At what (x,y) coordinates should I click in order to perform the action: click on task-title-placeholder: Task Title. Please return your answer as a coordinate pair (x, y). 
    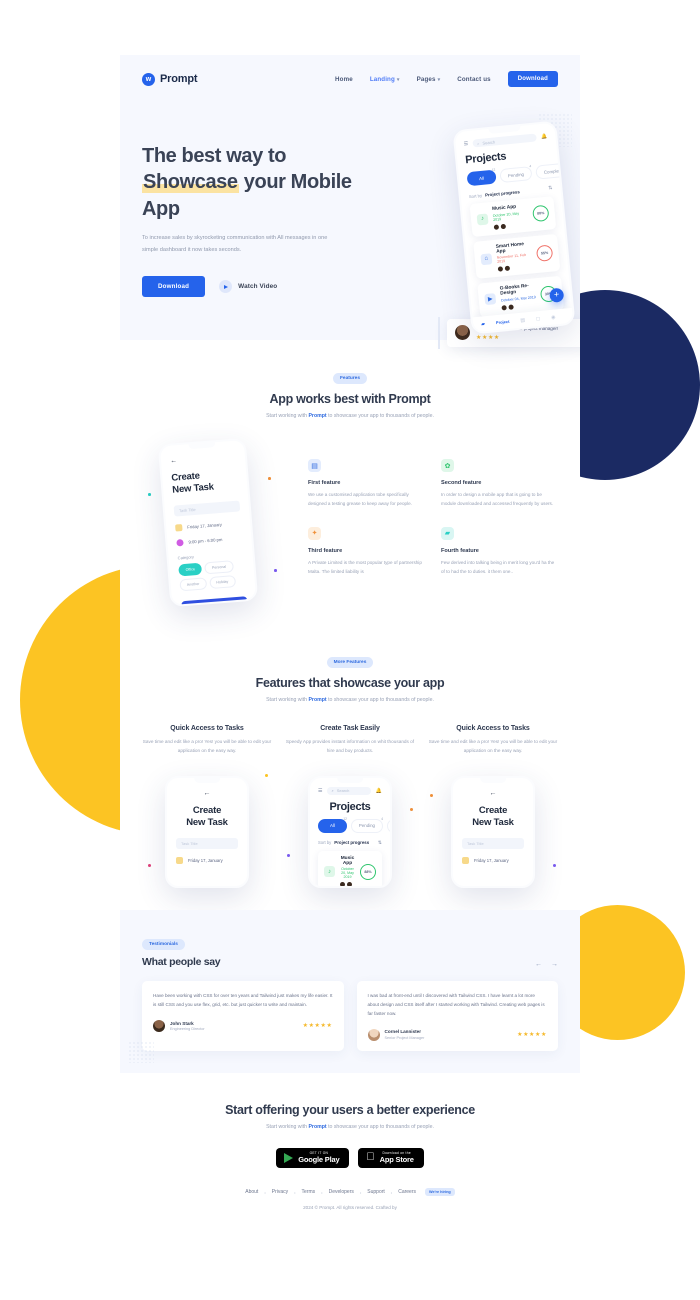
    Looking at the image, I should click on (475, 843).